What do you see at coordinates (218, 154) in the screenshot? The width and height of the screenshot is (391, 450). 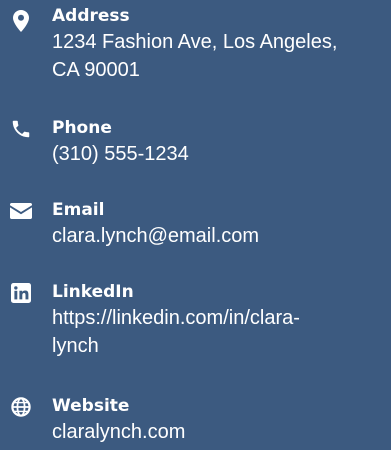 I see `phone-value: (310) 555-1234` at bounding box center [218, 154].